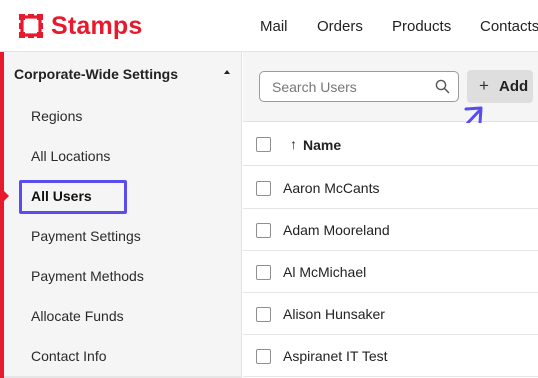 This screenshot has width=538, height=378. I want to click on user-name-cell: Adam Mooreland, so click(336, 230).